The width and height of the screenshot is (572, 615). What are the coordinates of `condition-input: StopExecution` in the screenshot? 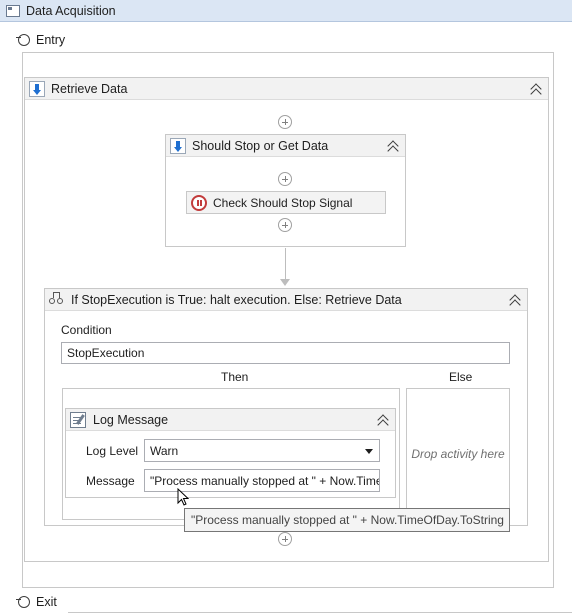 It's located at (285, 353).